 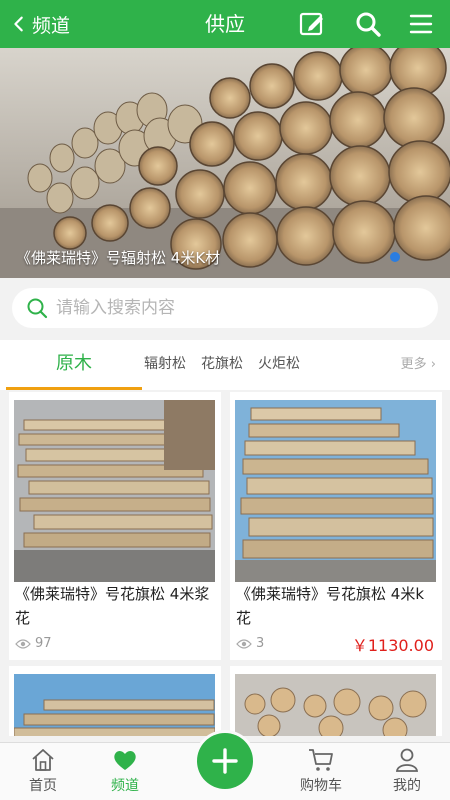 What do you see at coordinates (43, 760) in the screenshot?
I see `home-icon` at bounding box center [43, 760].